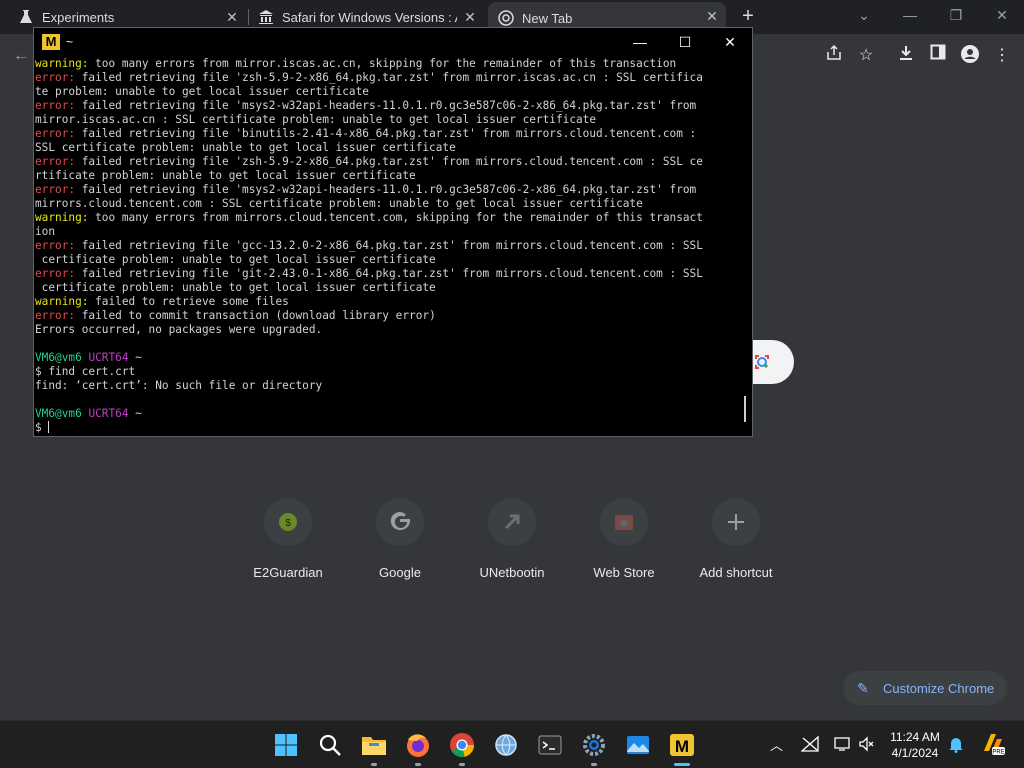 This screenshot has height=768, width=1024. What do you see at coordinates (387, 372) in the screenshot?
I see `terminal-line: $ find cert.crt` at bounding box center [387, 372].